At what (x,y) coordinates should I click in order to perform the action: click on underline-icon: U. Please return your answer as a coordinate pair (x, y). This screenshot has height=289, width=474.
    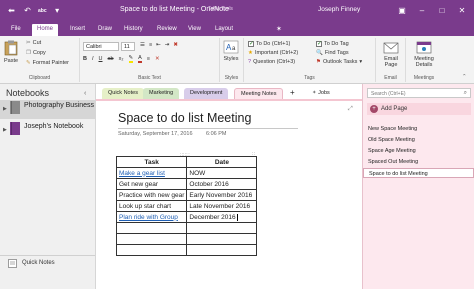
    Looking at the image, I should click on (101, 59).